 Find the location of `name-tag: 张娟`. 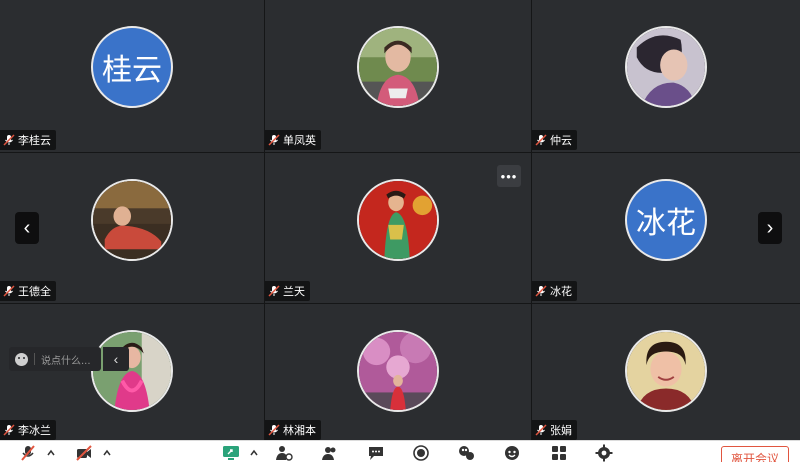

name-tag: 张娟 is located at coordinates (554, 430).